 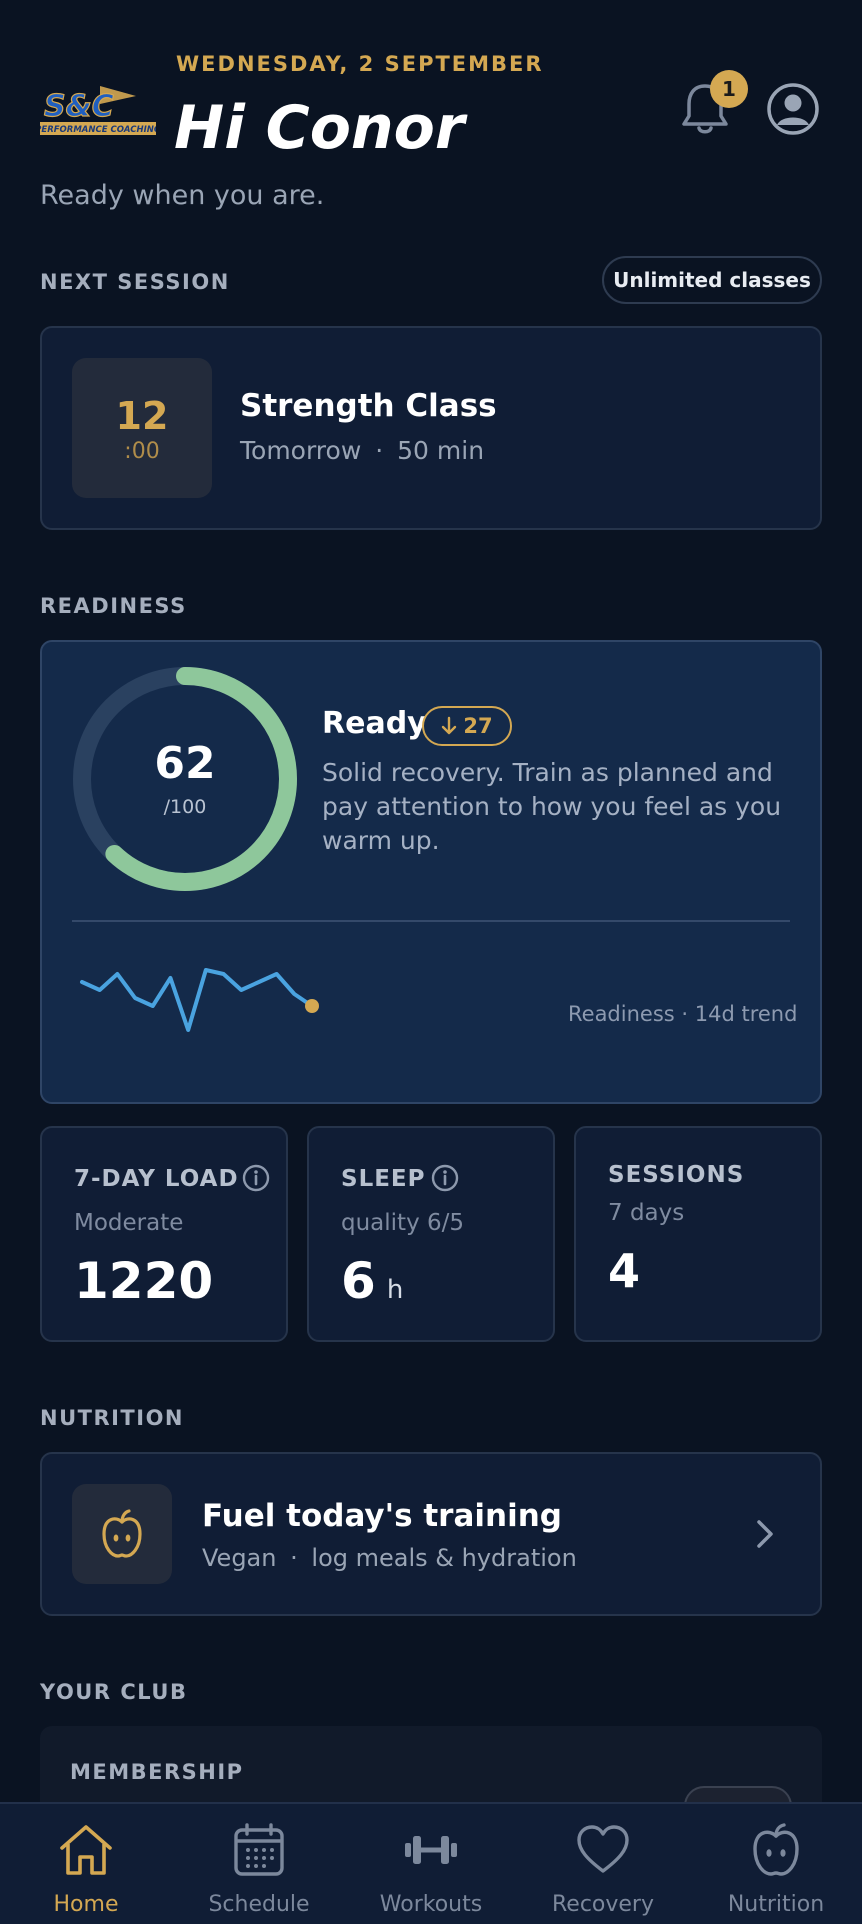 What do you see at coordinates (712, 280) in the screenshot?
I see `membership-pill: Unlimited classes` at bounding box center [712, 280].